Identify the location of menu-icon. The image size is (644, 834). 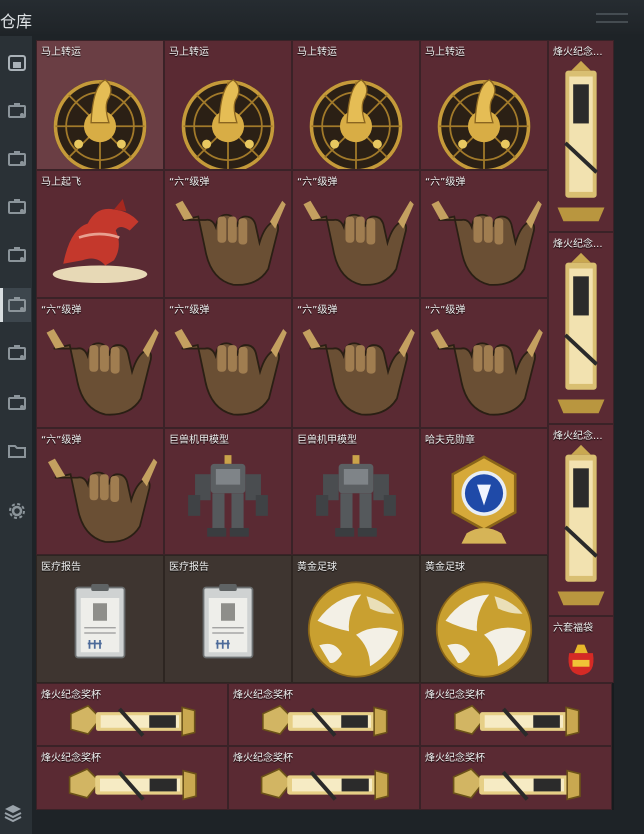
(612, 18).